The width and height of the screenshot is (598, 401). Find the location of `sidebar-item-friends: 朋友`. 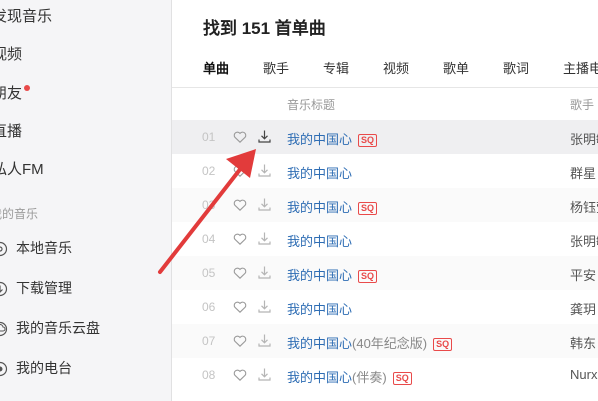

sidebar-item-friends: 朋友 is located at coordinates (15, 94).